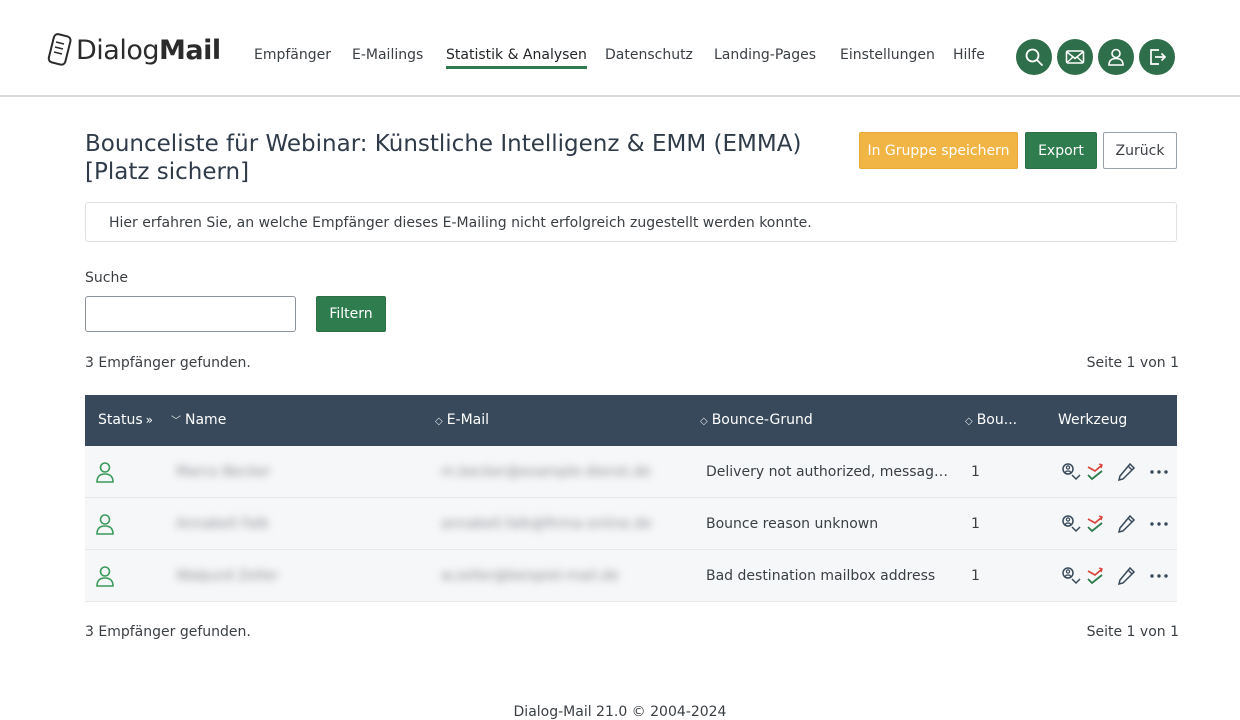 This screenshot has height=720, width=1240. I want to click on search-icon, so click(1034, 57).